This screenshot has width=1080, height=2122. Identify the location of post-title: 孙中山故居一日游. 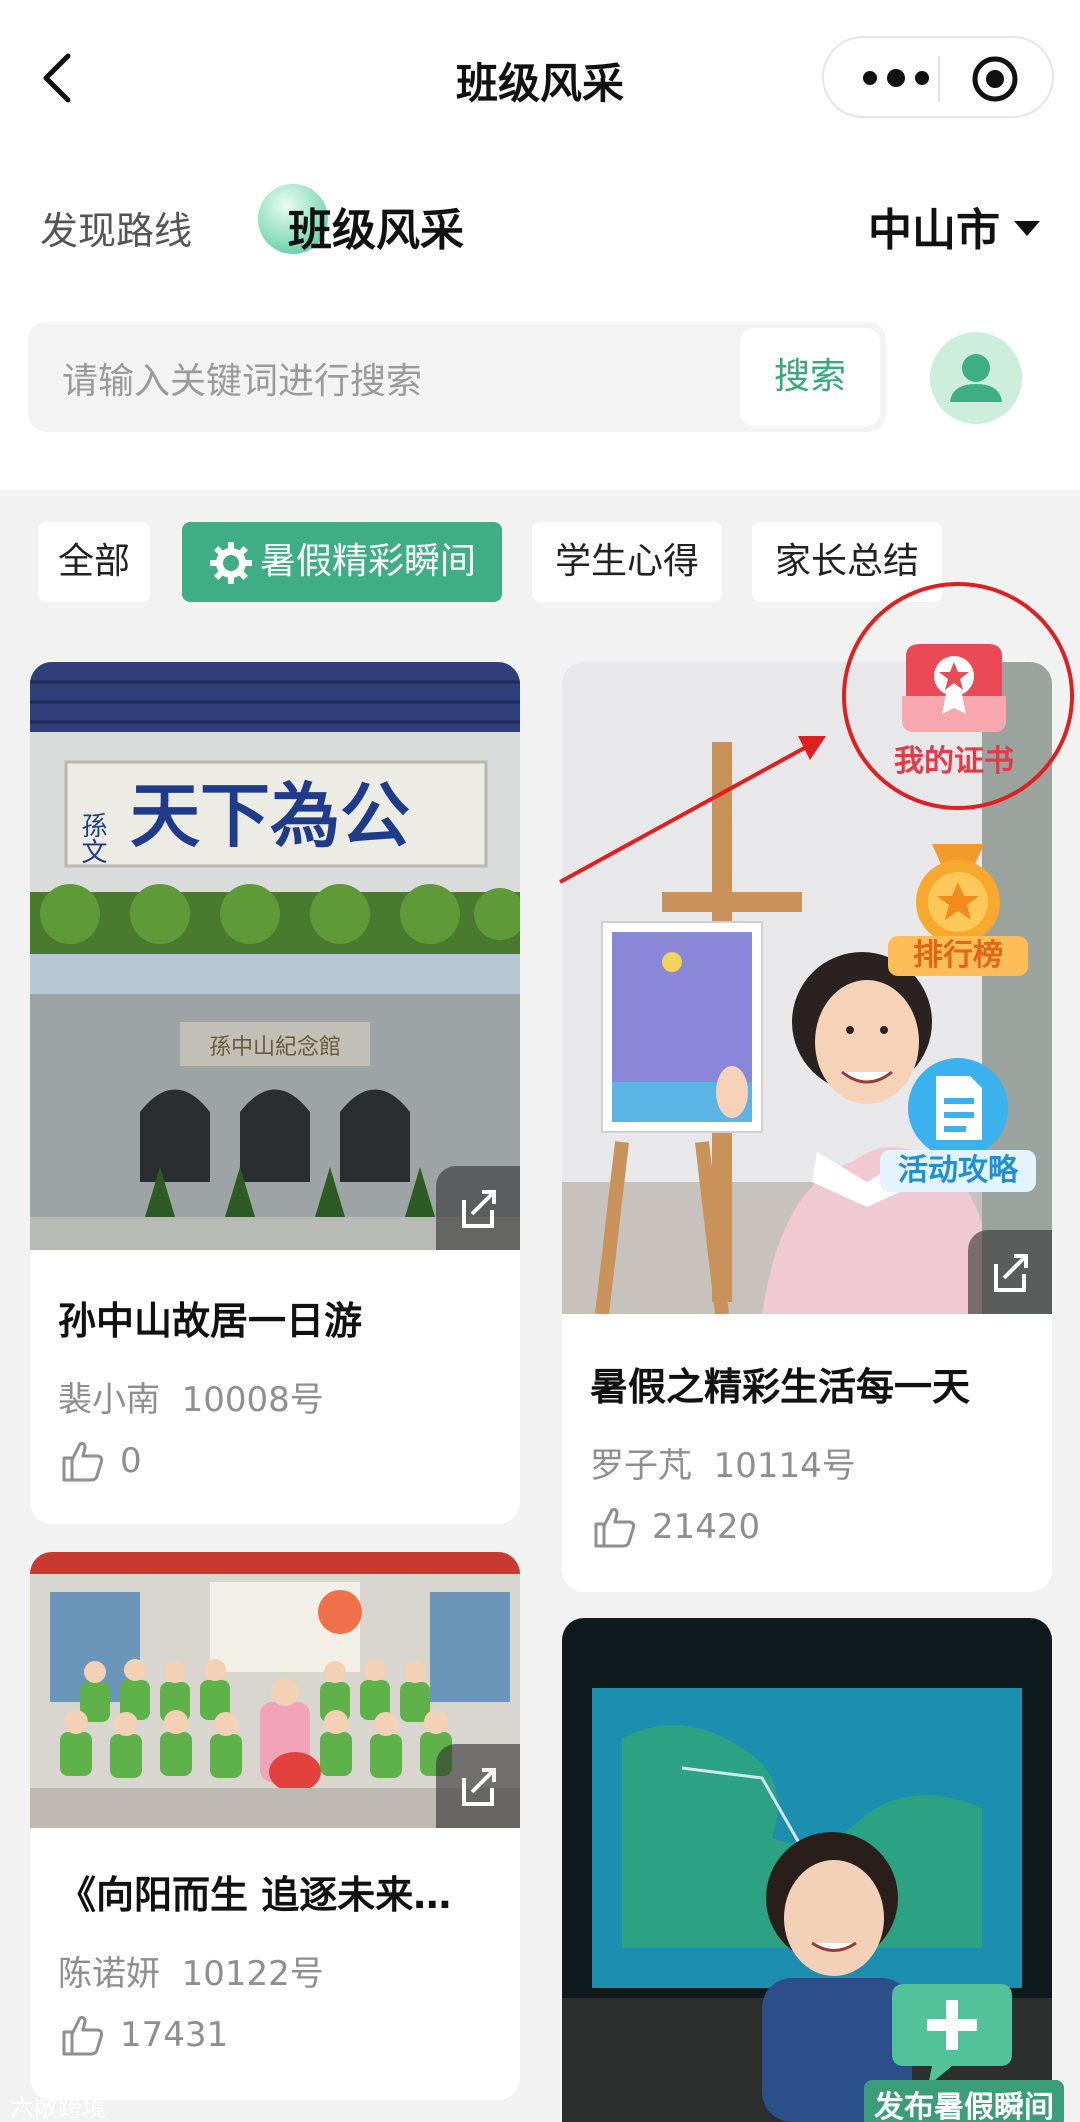
(210, 1321).